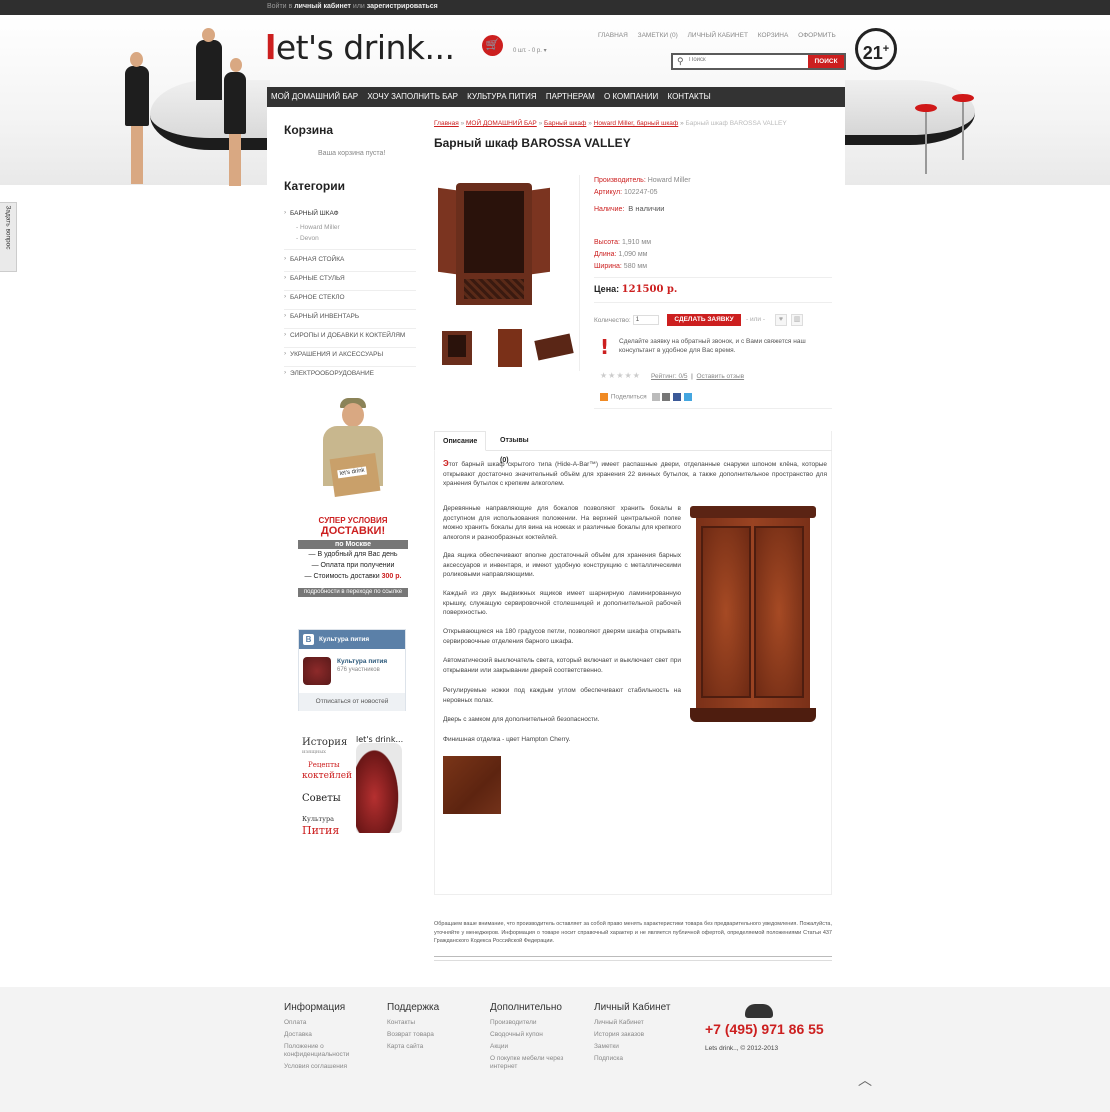 The image size is (1110, 1112). Describe the element at coordinates (689, 97) in the screenshot. I see `menu-contacts: КОНТАКТЫ` at that location.